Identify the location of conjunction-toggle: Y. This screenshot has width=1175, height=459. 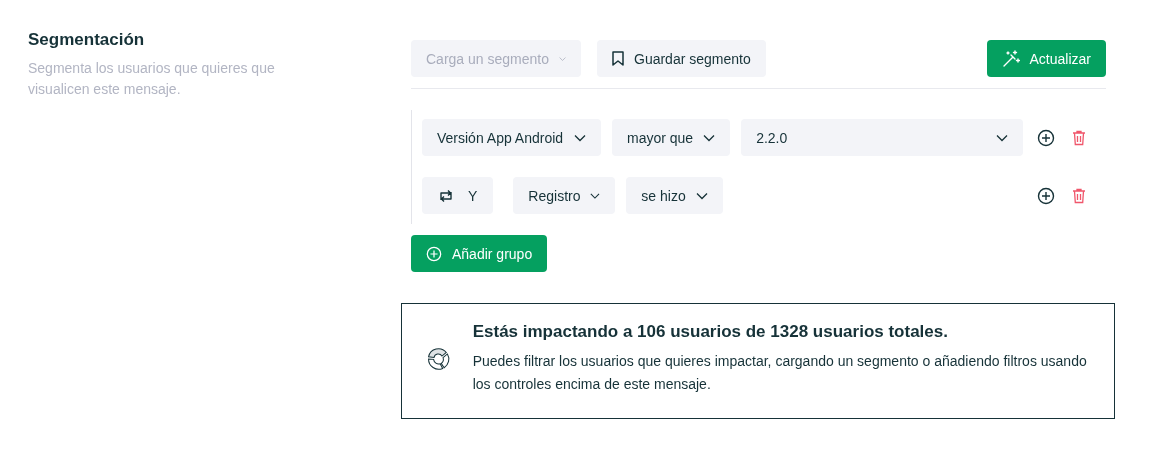
(458, 195).